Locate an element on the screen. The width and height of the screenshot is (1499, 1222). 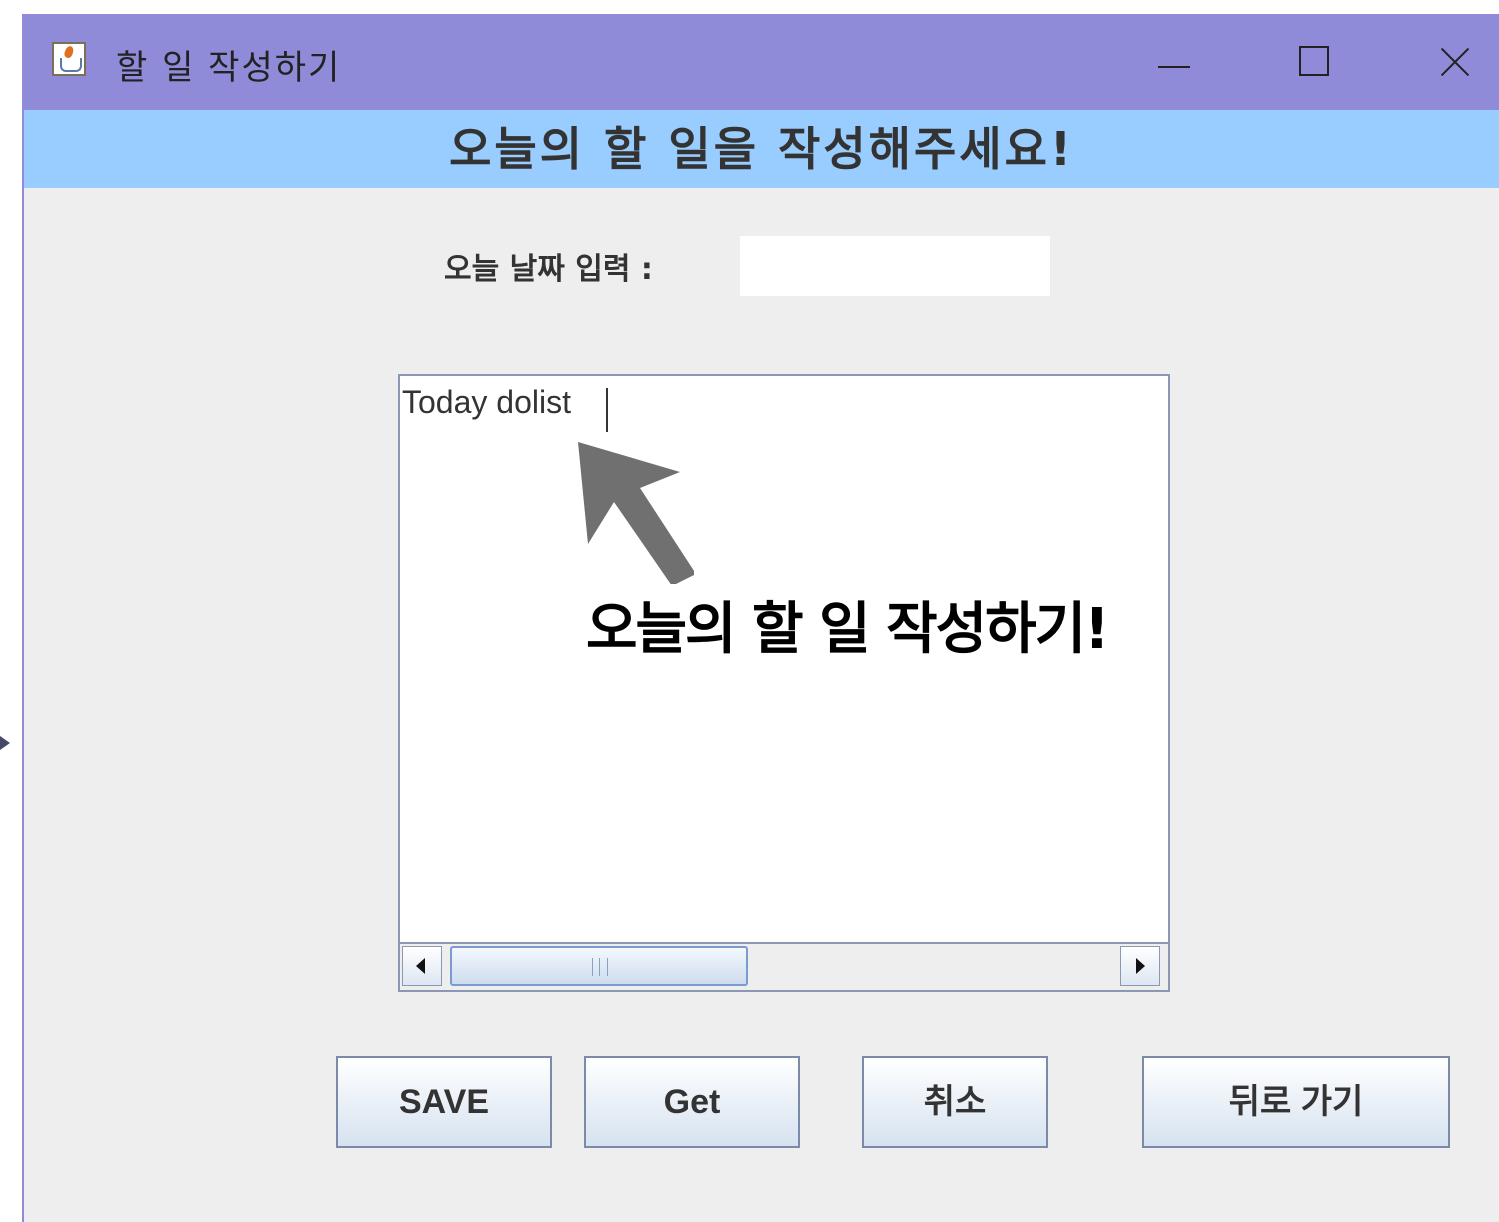
date-label: 오늘 날짜 입력 : is located at coordinates (548, 269).